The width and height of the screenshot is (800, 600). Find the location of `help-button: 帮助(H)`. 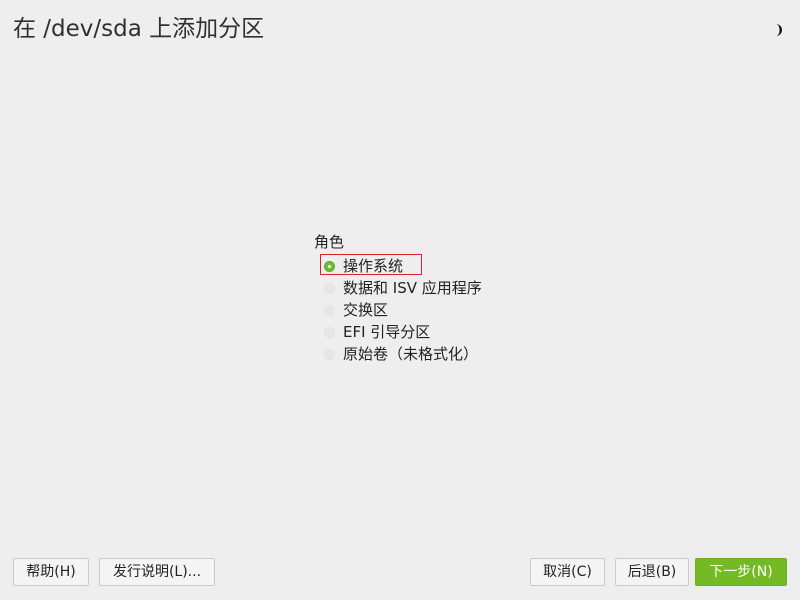

help-button: 帮助(H) is located at coordinates (51, 572).